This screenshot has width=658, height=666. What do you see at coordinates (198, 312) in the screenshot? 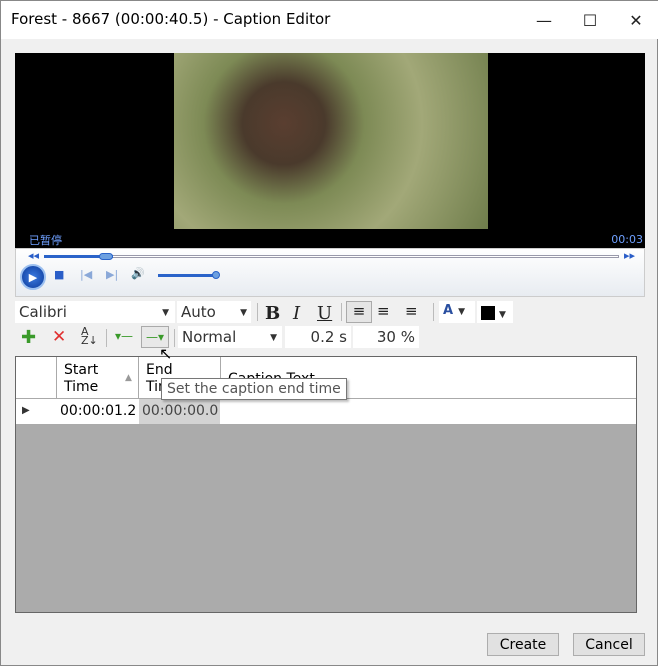
I see `size-value: Auto` at bounding box center [198, 312].